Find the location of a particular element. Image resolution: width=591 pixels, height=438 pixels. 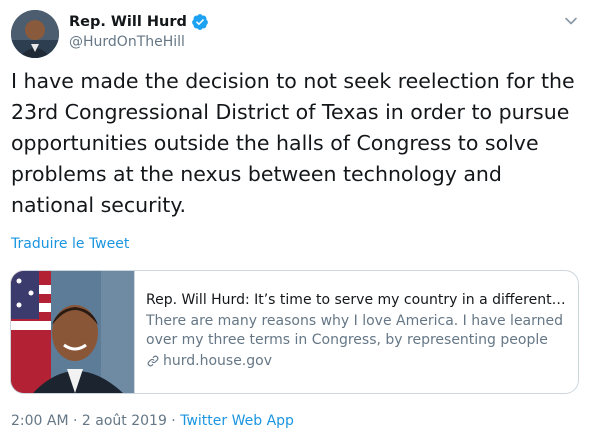

tweet-metadata: 2:00 AM · 2 août 2019 · Twitter Web App is located at coordinates (152, 421).